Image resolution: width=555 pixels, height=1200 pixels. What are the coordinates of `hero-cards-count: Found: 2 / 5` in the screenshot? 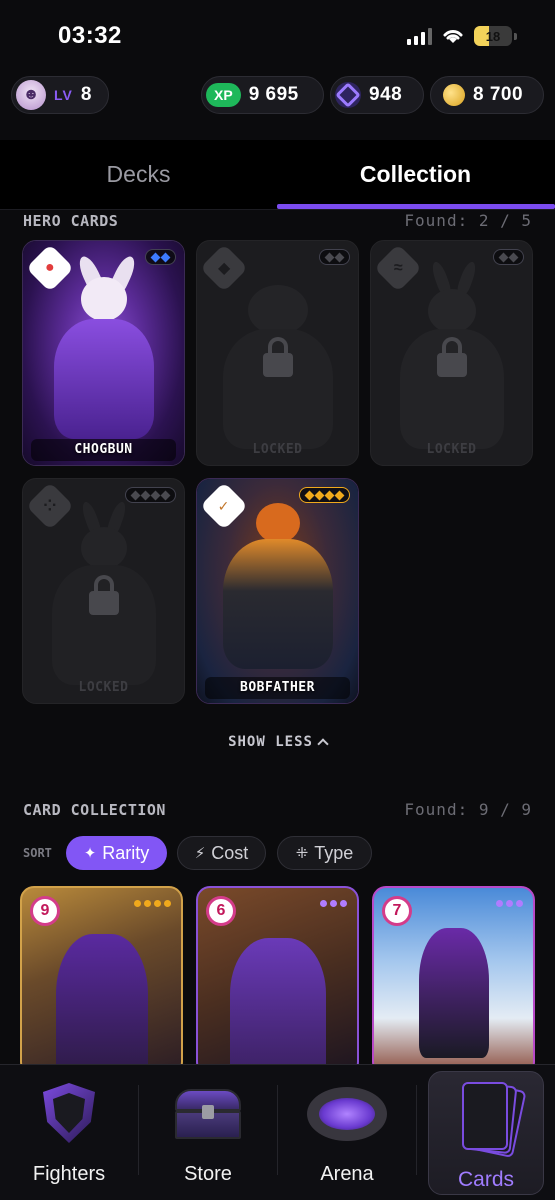 It's located at (468, 220).